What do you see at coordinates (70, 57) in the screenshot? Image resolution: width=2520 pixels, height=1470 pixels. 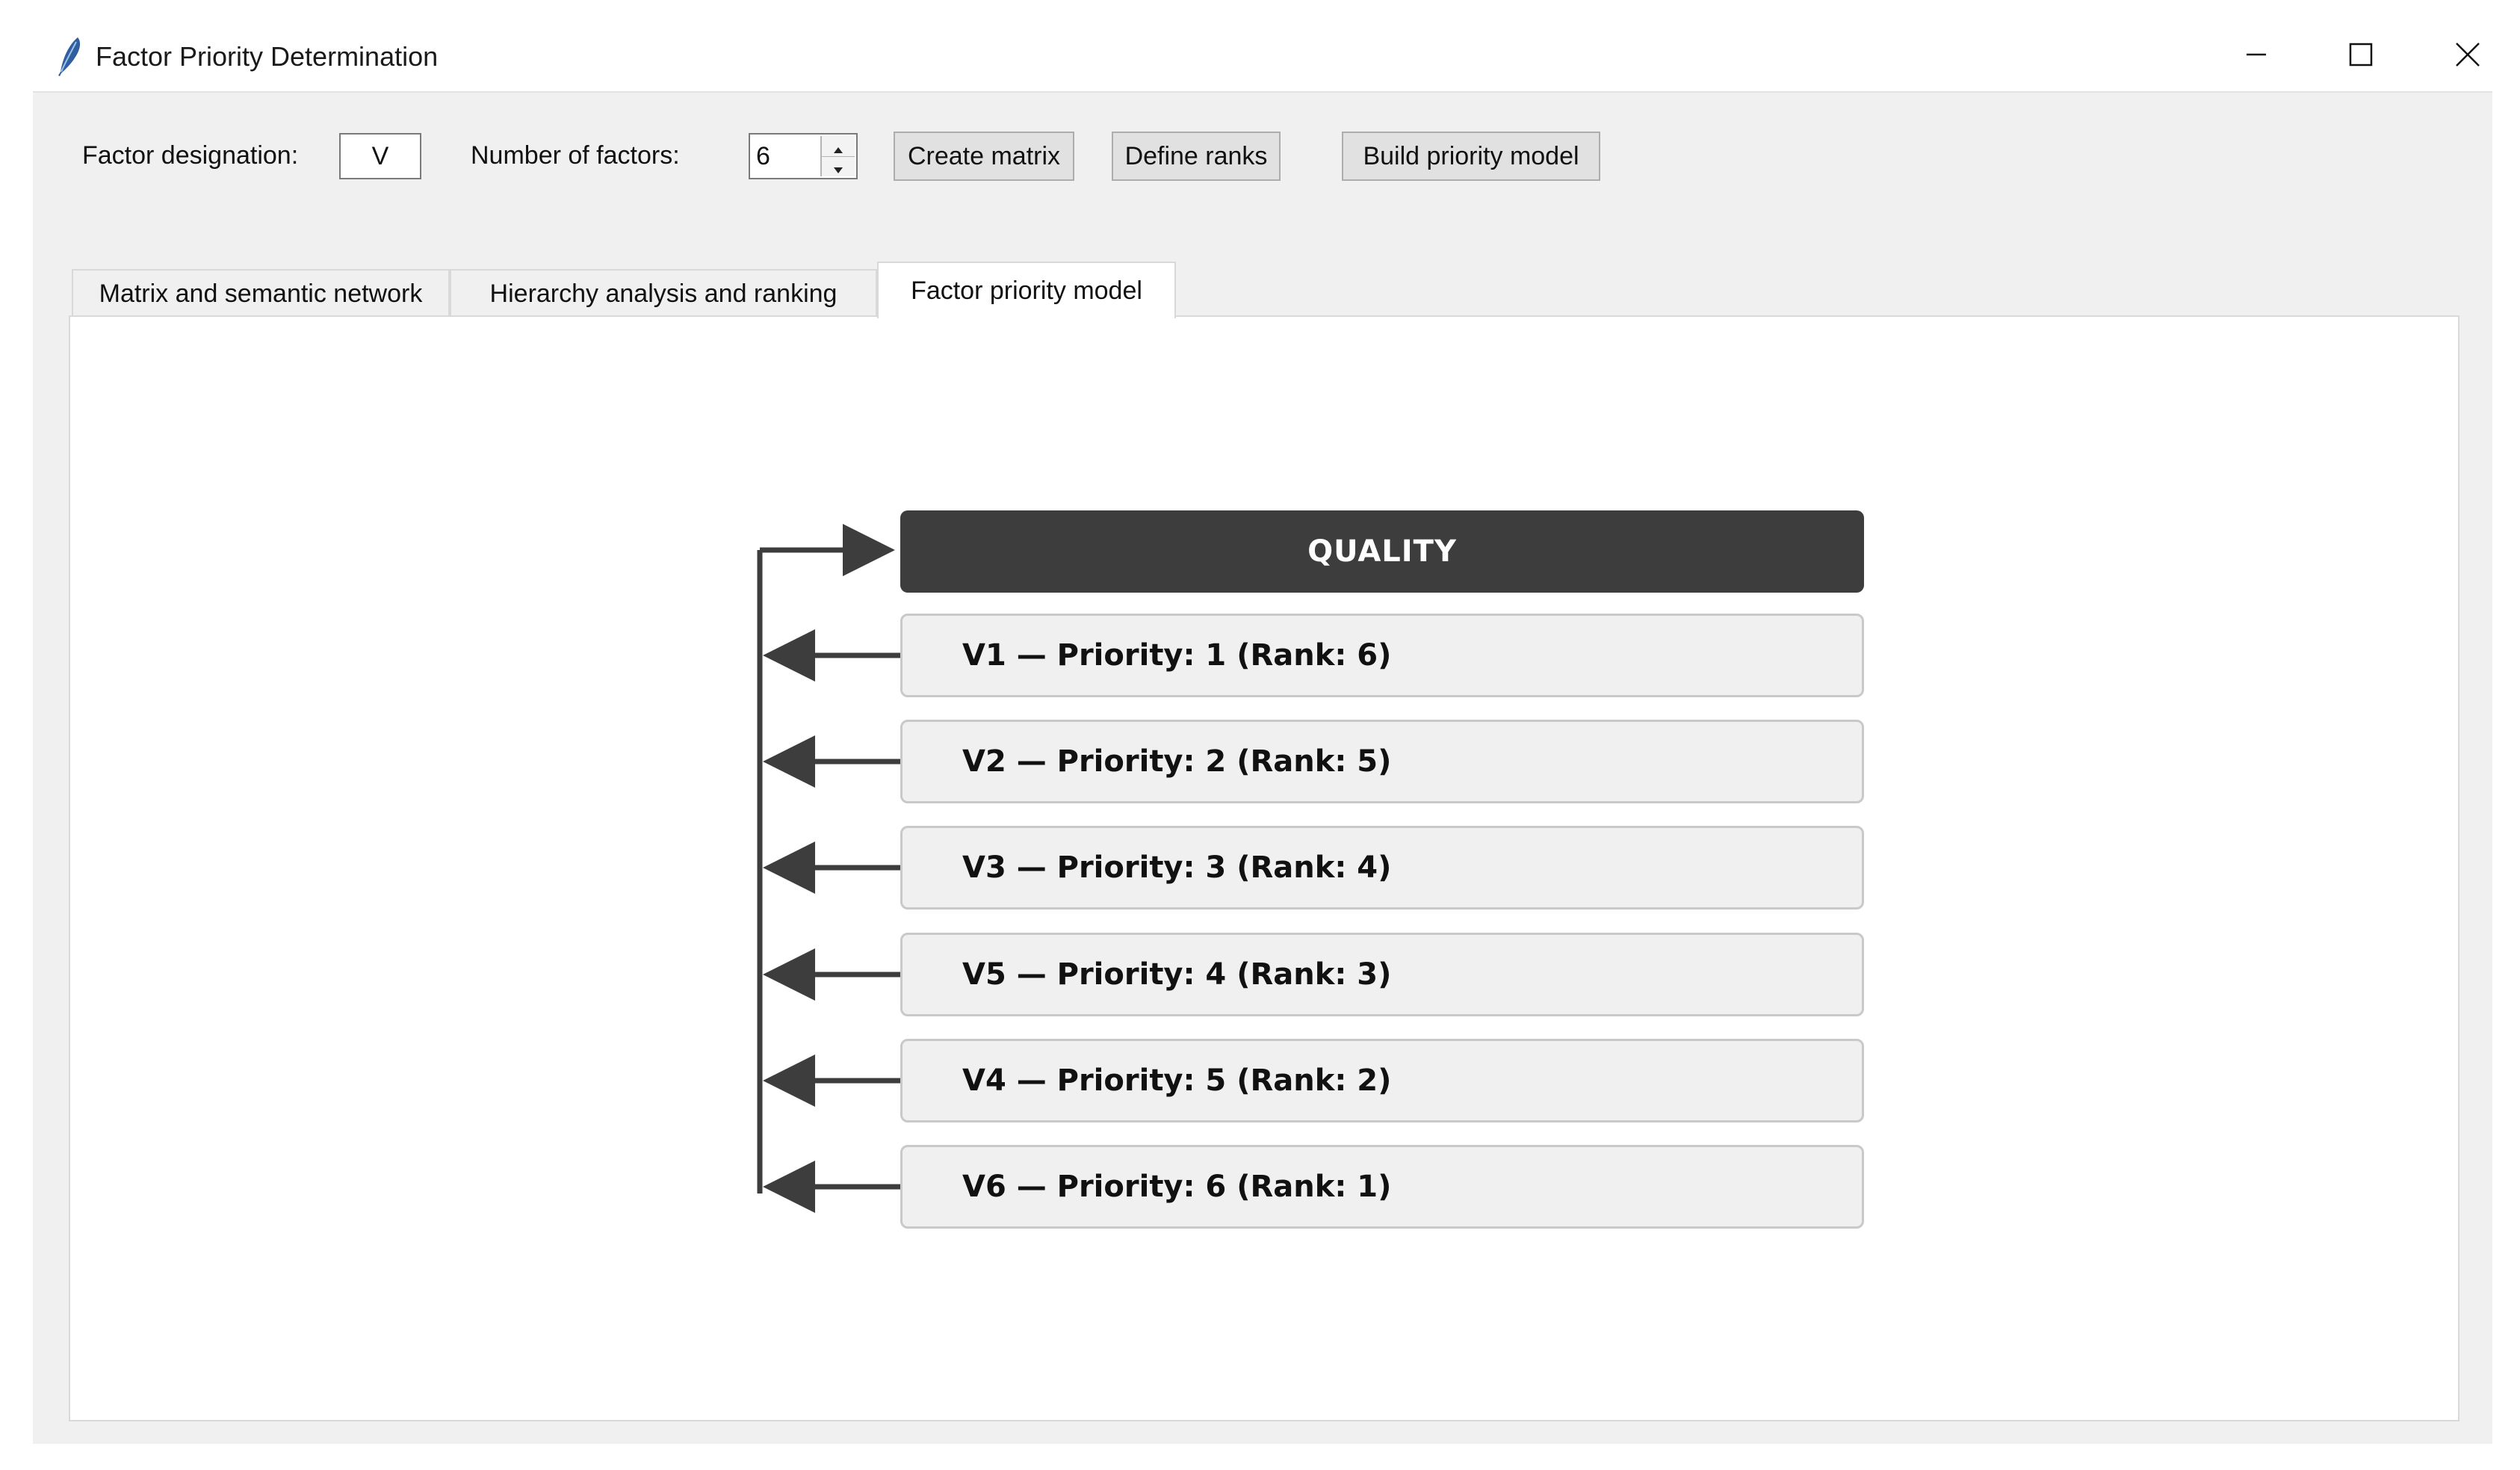 I see `feather-icon` at bounding box center [70, 57].